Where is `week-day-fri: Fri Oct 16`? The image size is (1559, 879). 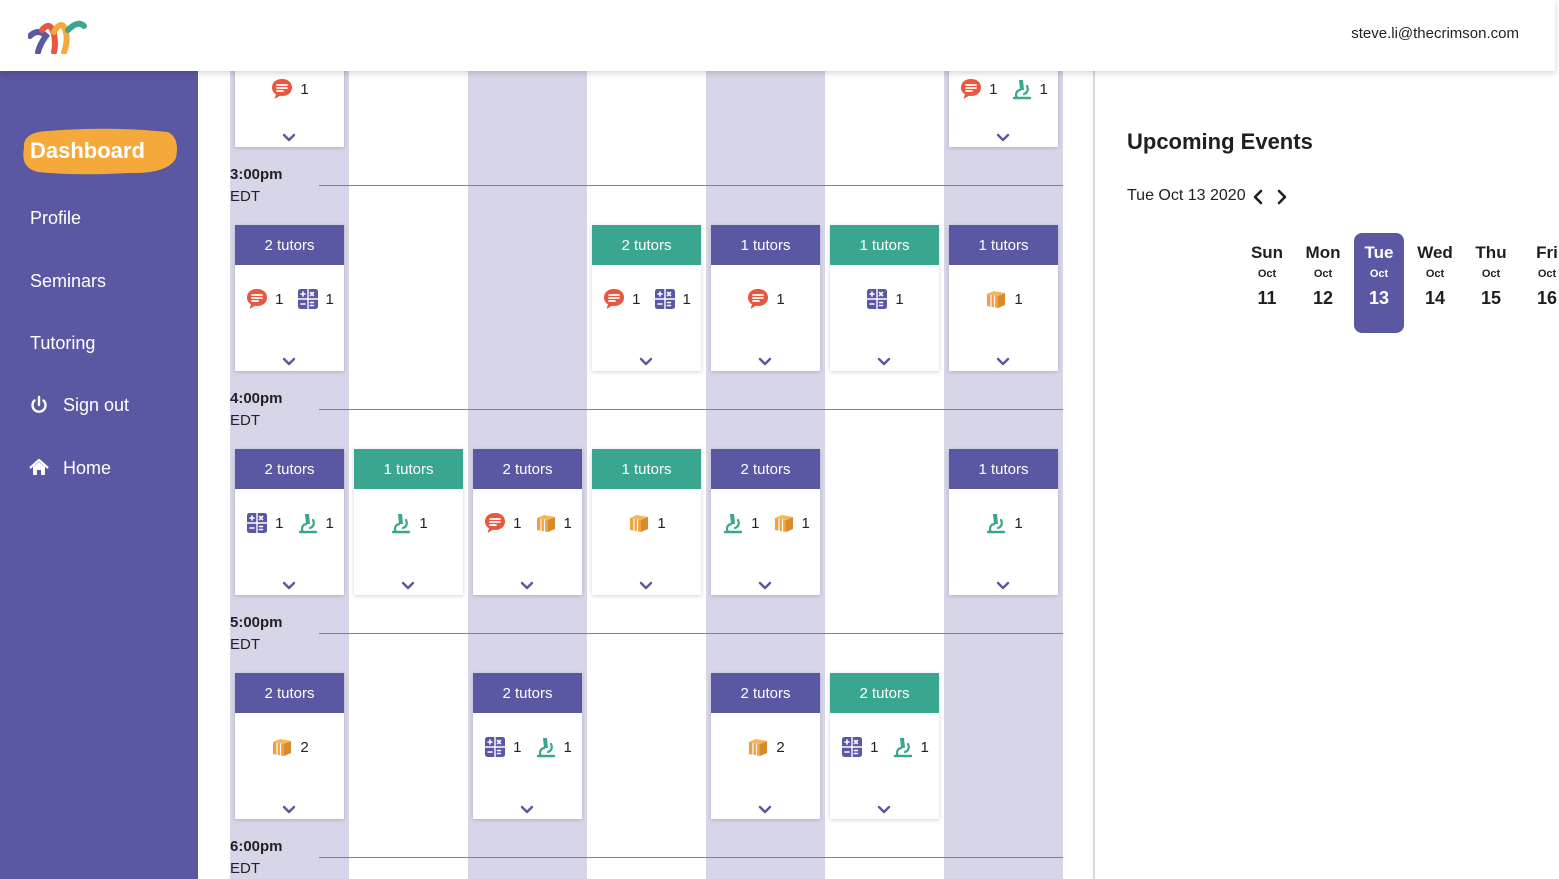 week-day-fri: Fri Oct 16 is located at coordinates (1540, 283).